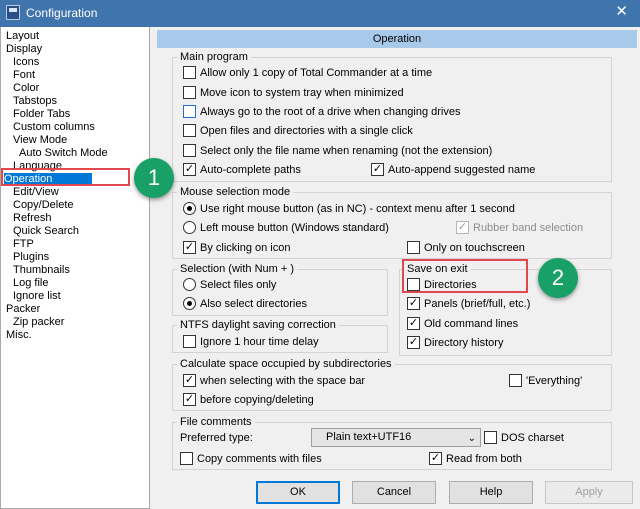  Describe the element at coordinates (36, 192) in the screenshot. I see `tree-item-edit-view: Edit/View` at that location.